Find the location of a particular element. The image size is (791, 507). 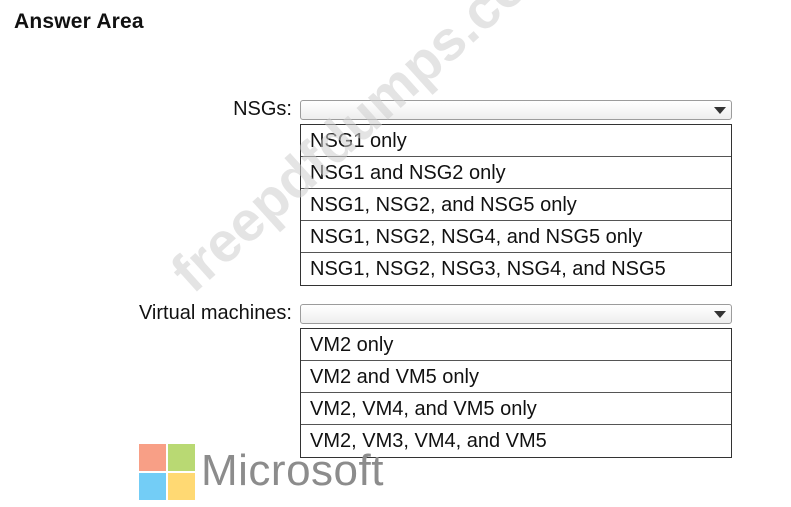

vms-option: VM2, VM4, and VM5 only is located at coordinates (516, 409).